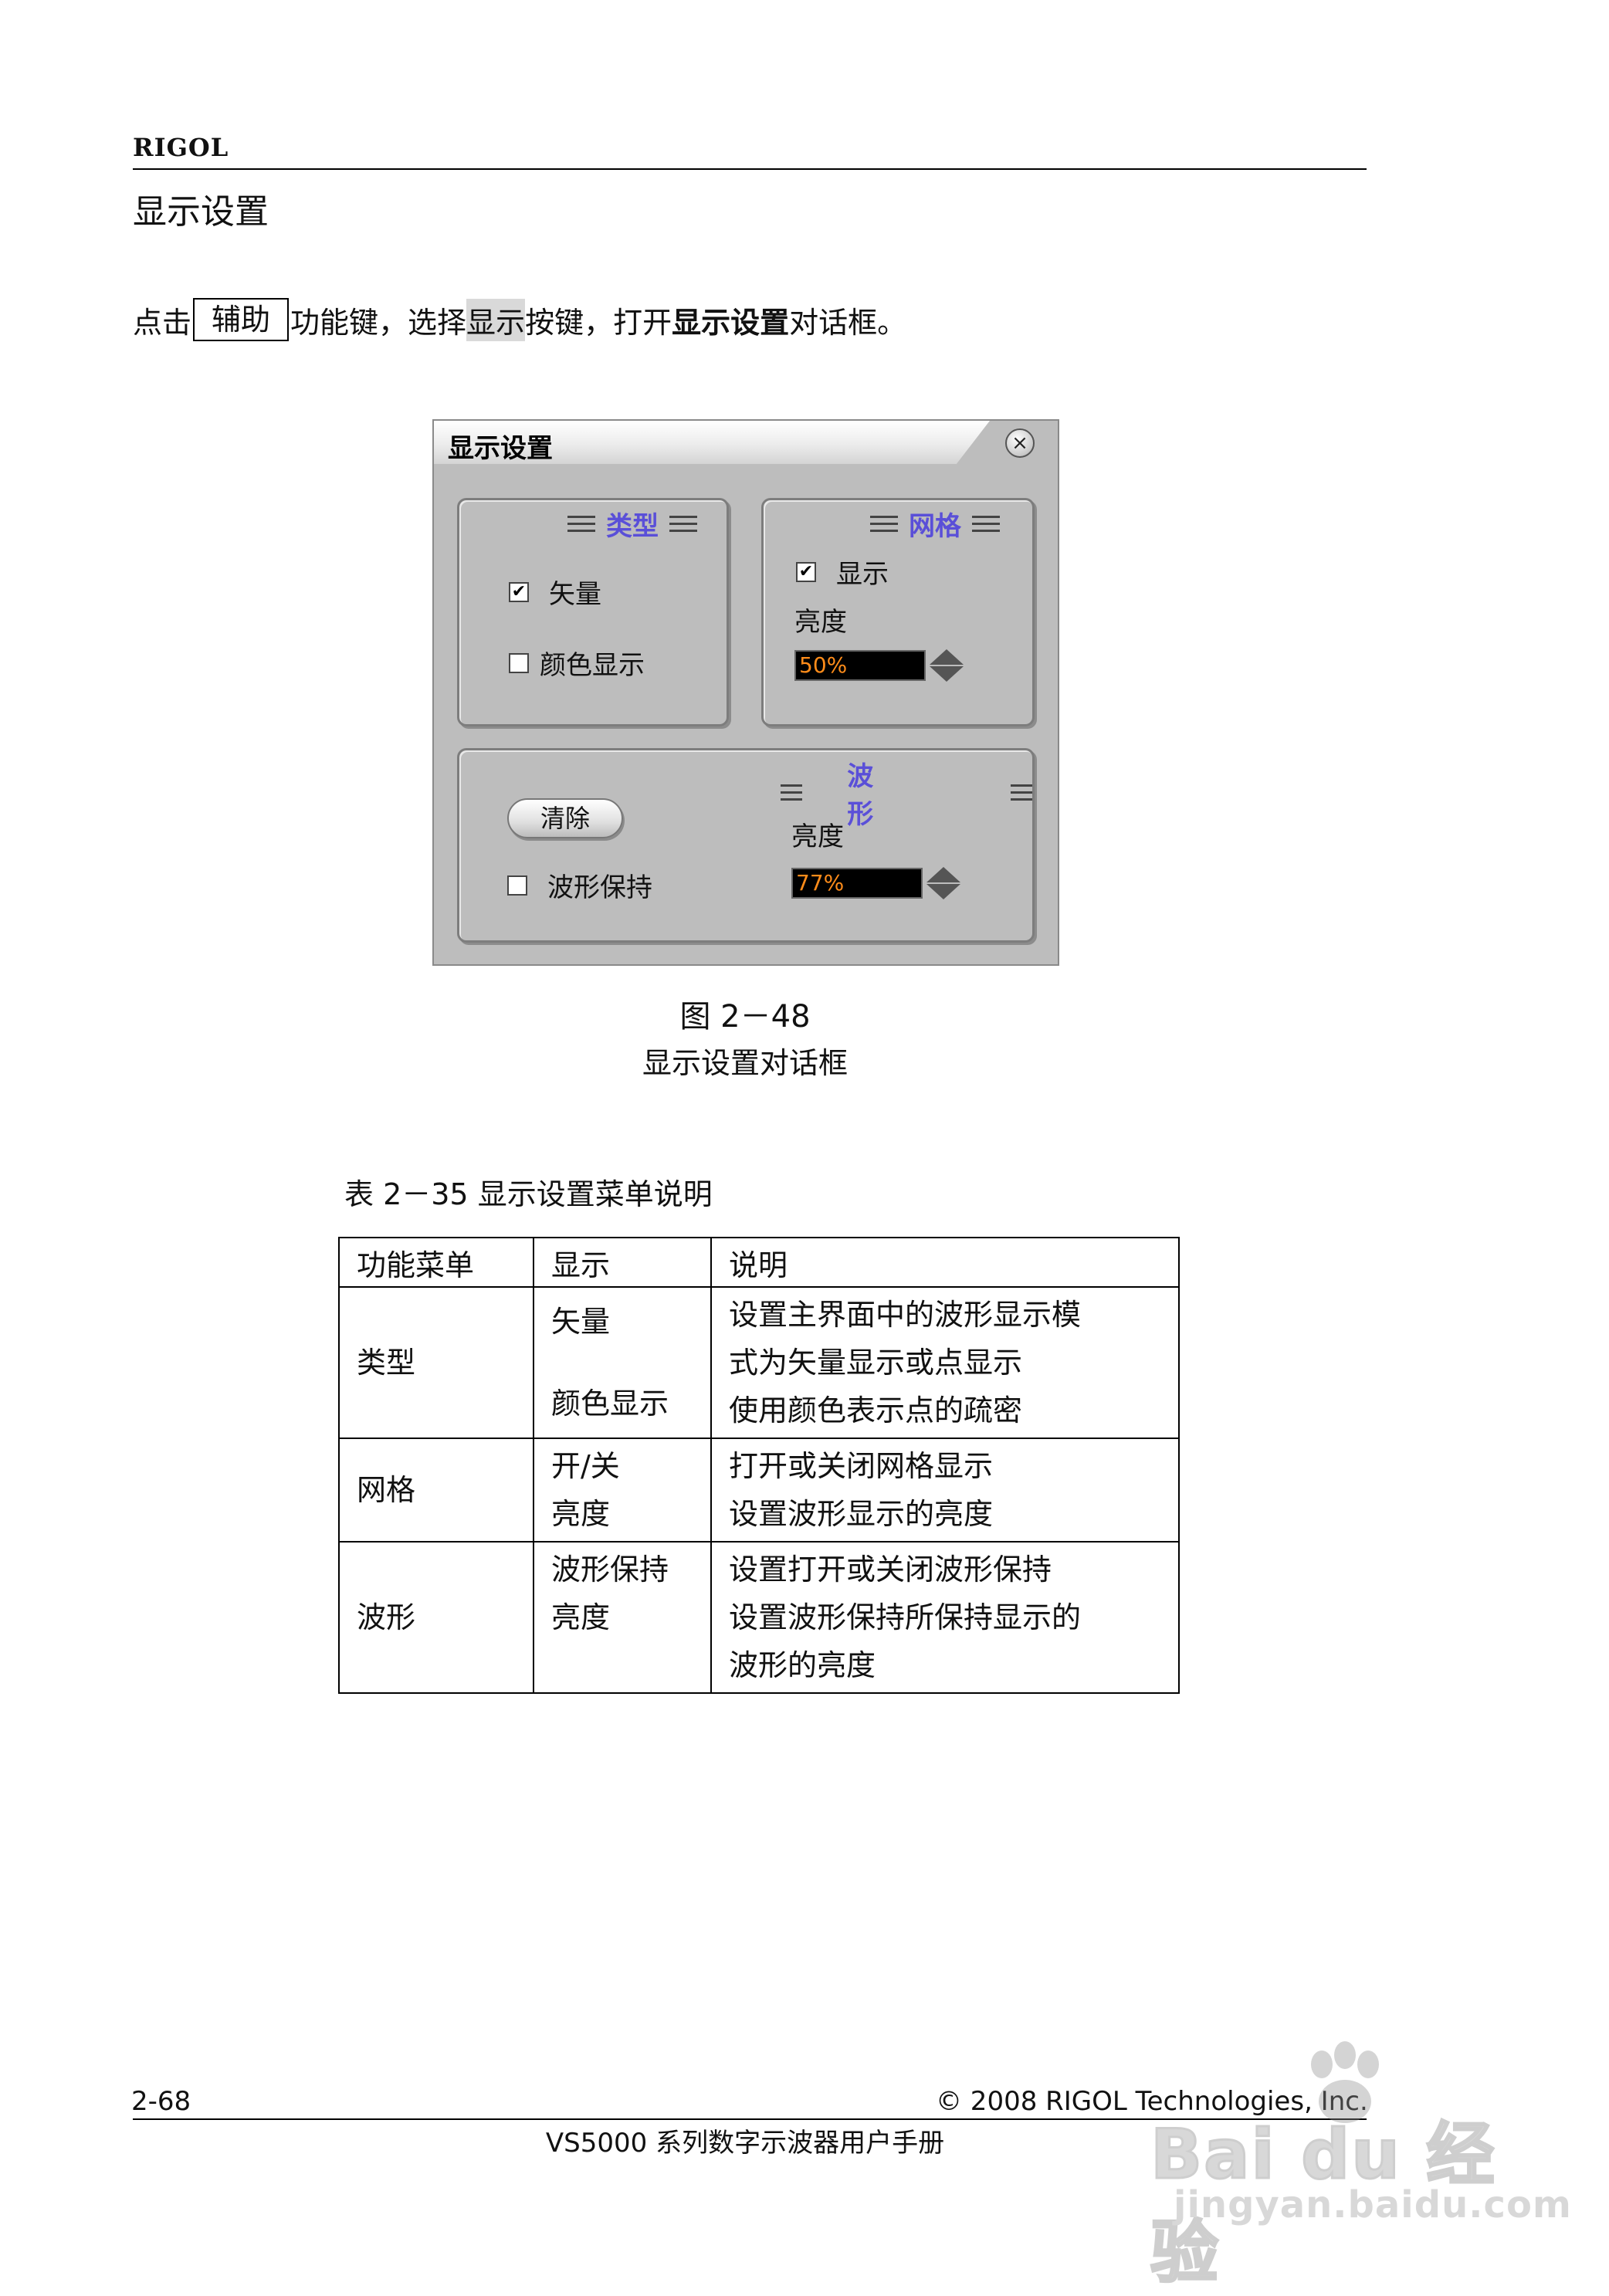 The image size is (1609, 2296). I want to click on baidu-watermark: Bai du 经验 jingyan.baidu.com, so click(1360, 2166).